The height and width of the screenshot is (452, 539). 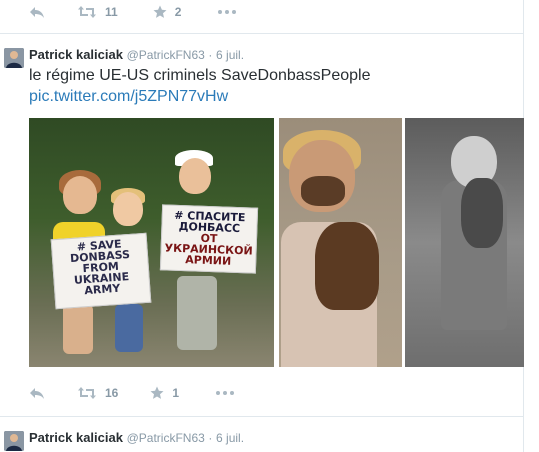 I want to click on favorite-button: 1, so click(x=164, y=393).